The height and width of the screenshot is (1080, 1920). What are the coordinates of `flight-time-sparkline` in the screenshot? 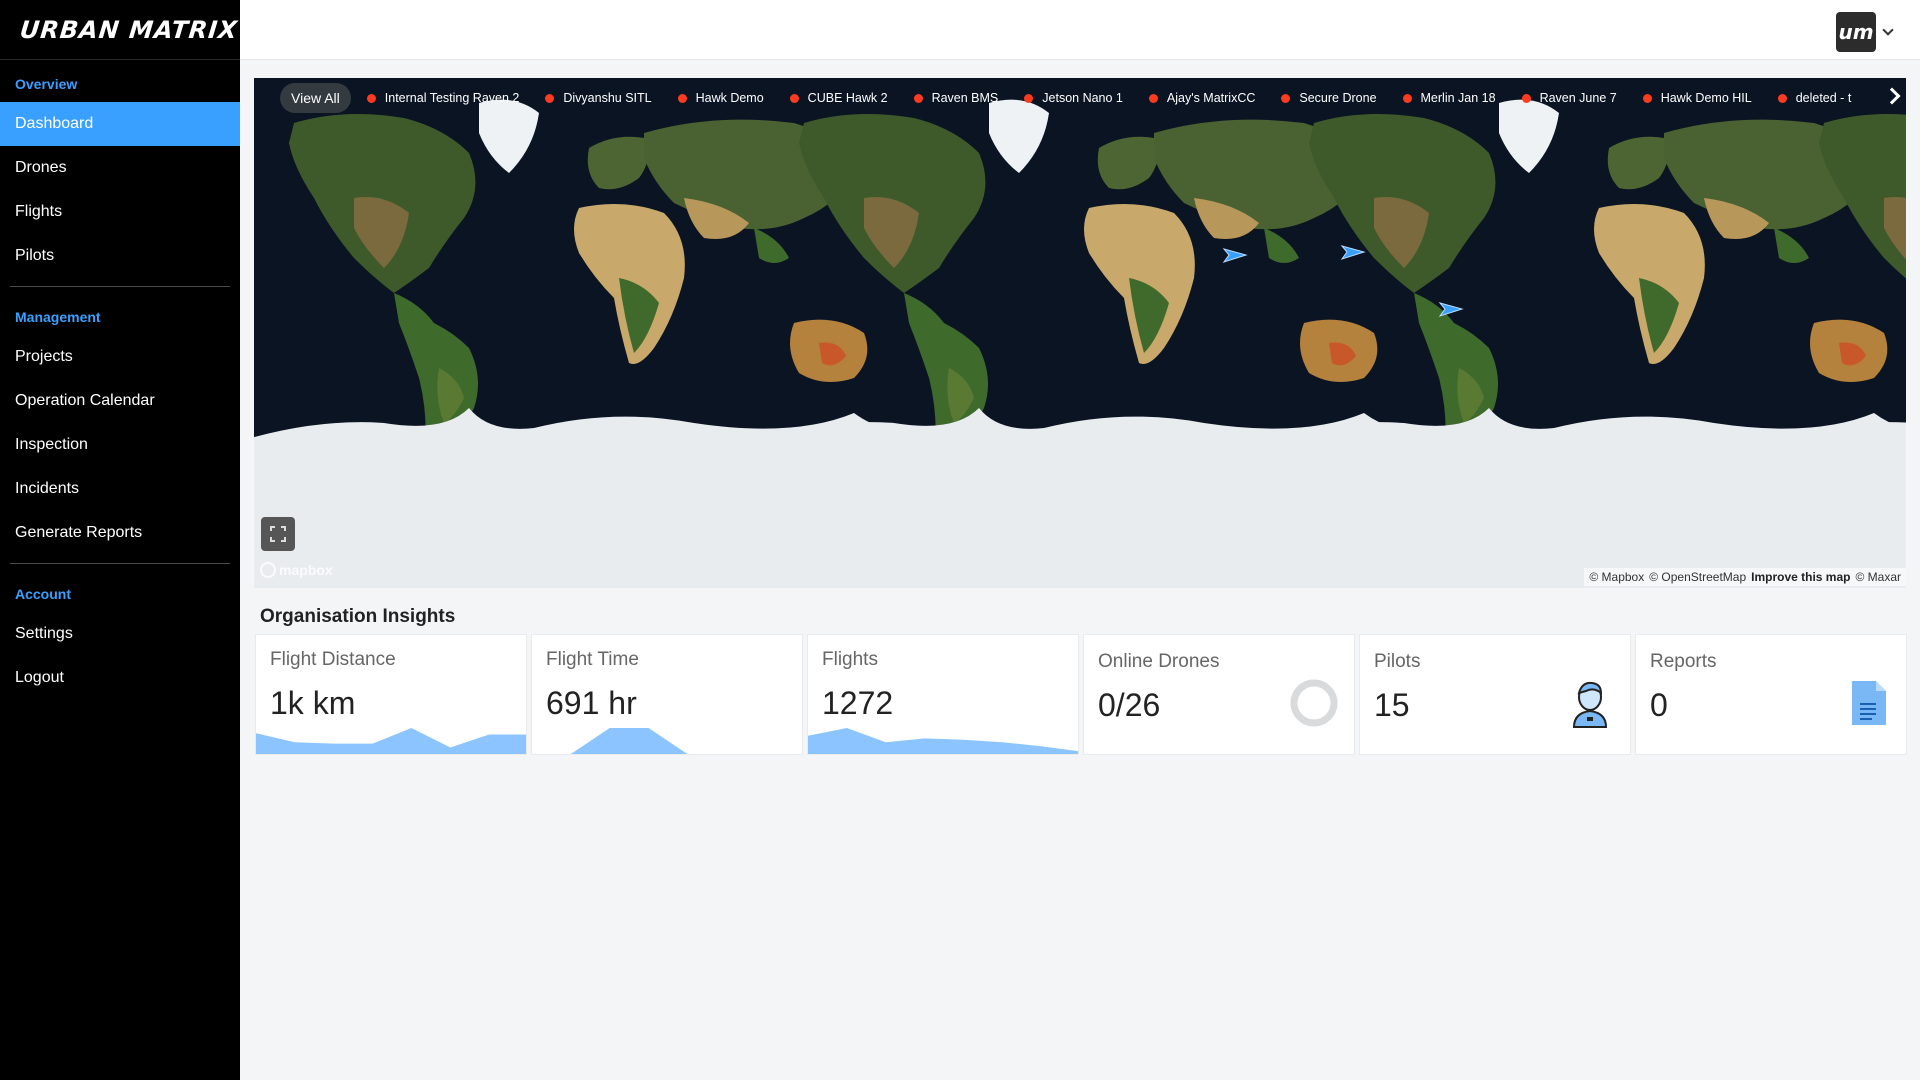 It's located at (667, 741).